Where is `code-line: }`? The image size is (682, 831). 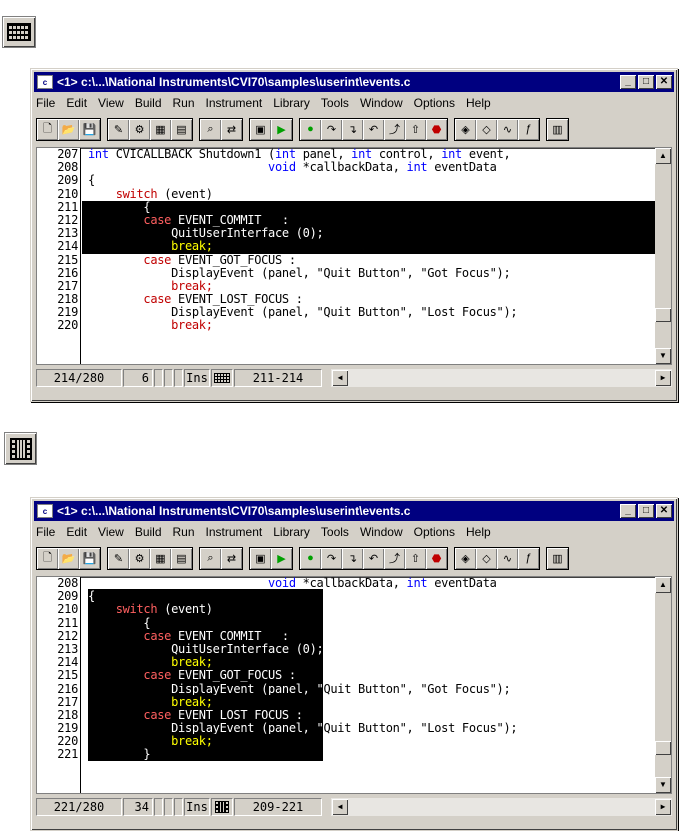
code-line: } is located at coordinates (368, 754).